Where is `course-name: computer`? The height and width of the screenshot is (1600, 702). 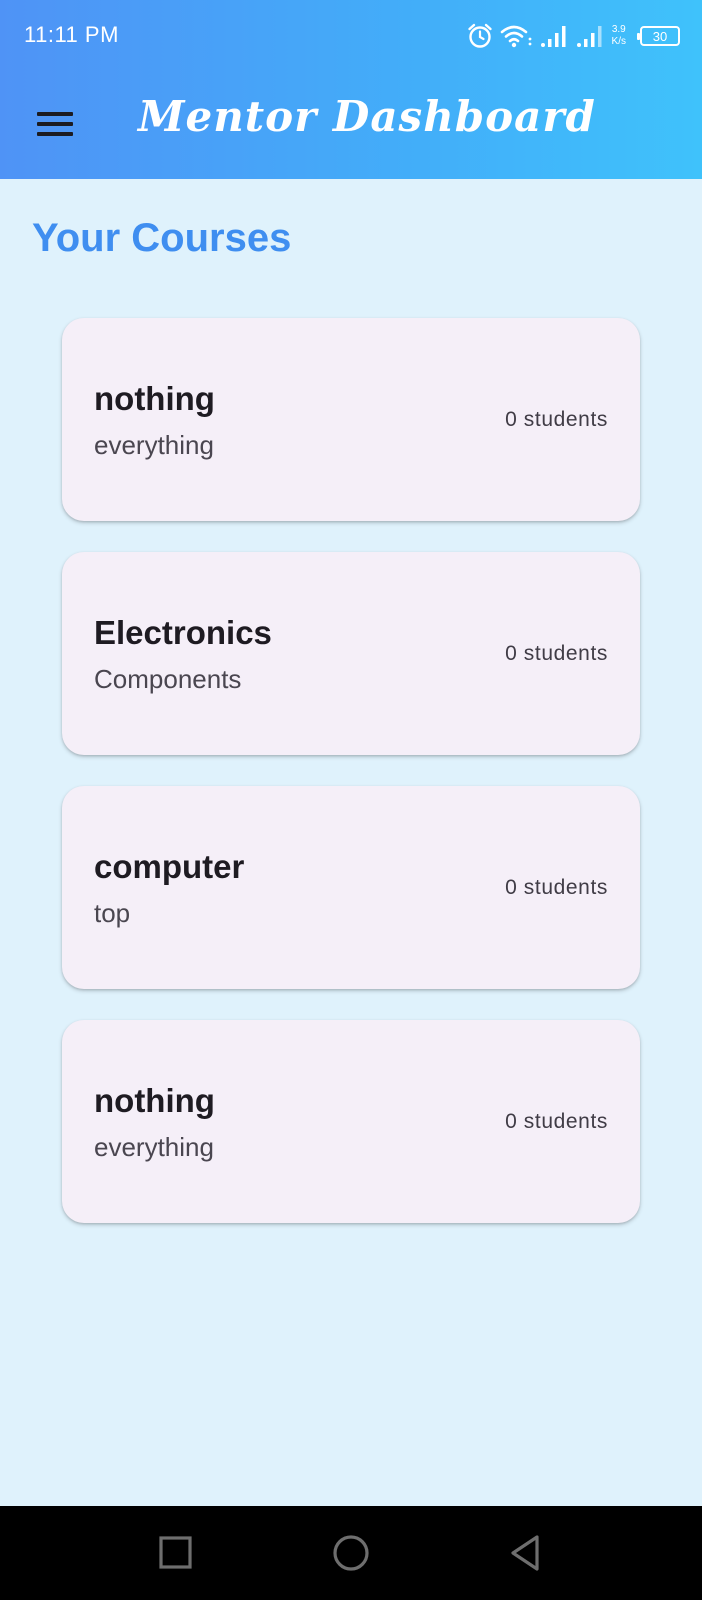
course-name: computer is located at coordinates (169, 866).